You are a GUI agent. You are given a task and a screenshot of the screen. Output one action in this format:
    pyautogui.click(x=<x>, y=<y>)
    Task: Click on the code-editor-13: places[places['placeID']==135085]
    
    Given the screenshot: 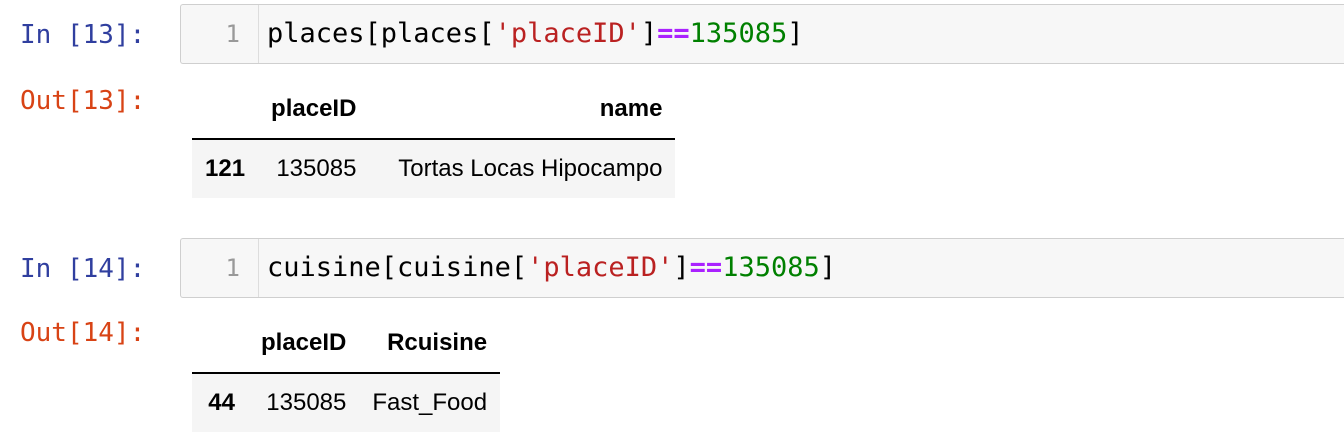 What is the action you would take?
    pyautogui.click(x=535, y=34)
    